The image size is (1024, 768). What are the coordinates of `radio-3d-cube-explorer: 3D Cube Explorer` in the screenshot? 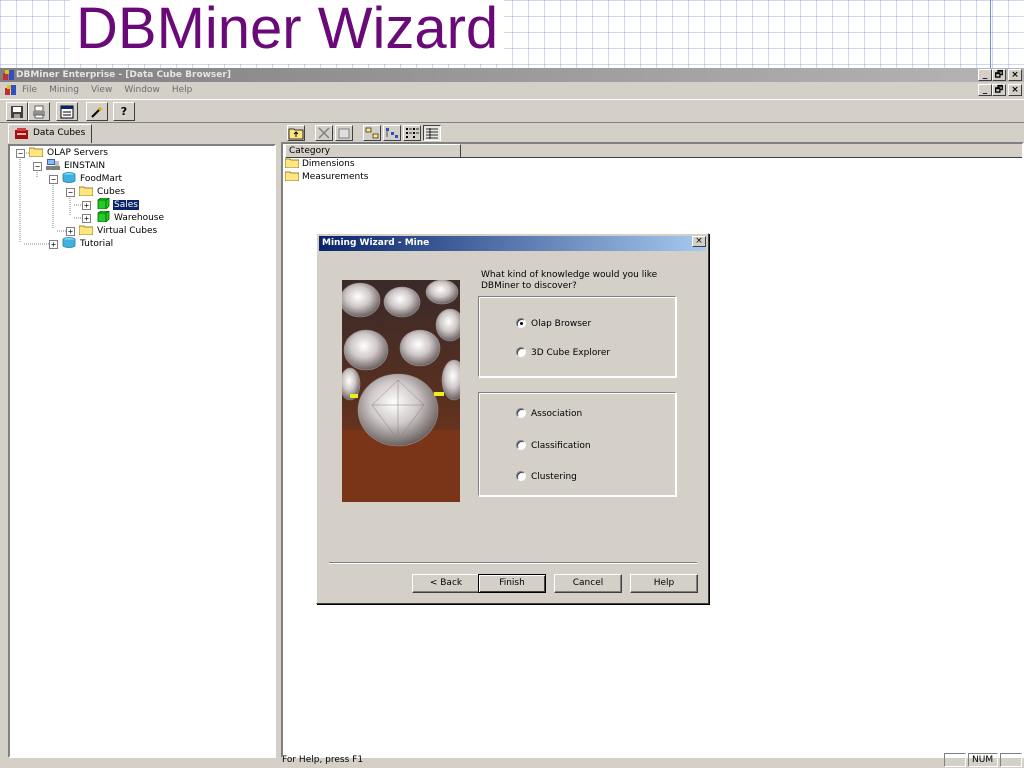 It's located at (563, 352).